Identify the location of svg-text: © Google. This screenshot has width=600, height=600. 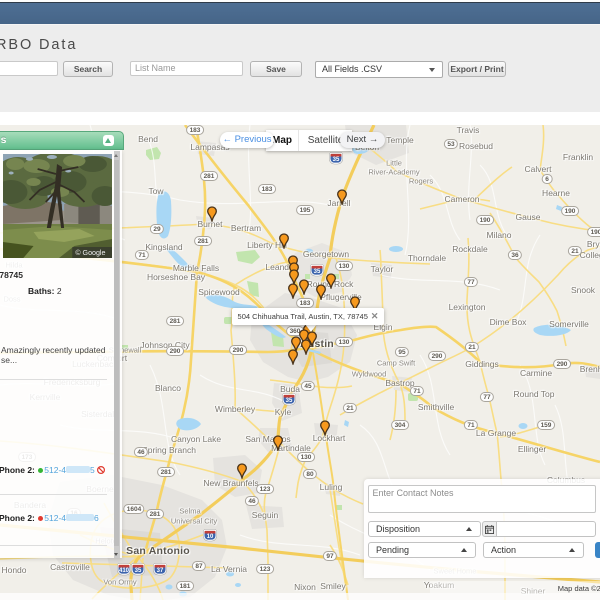
(90, 253).